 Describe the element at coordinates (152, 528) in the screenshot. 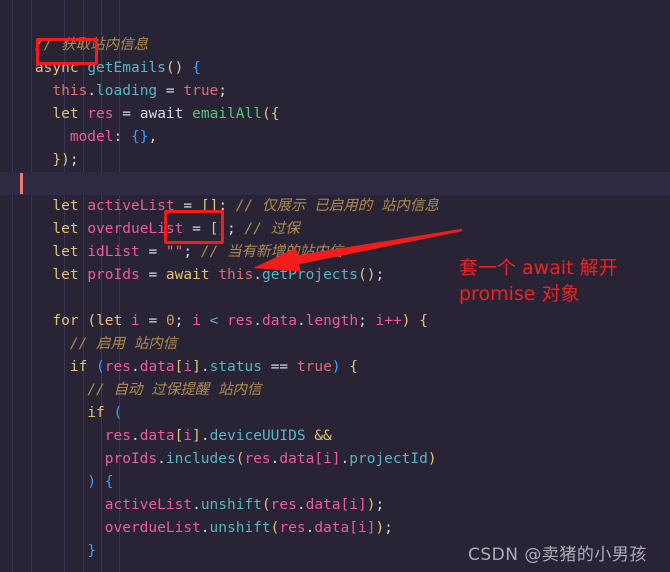

I see `code-token: overdueList` at that location.